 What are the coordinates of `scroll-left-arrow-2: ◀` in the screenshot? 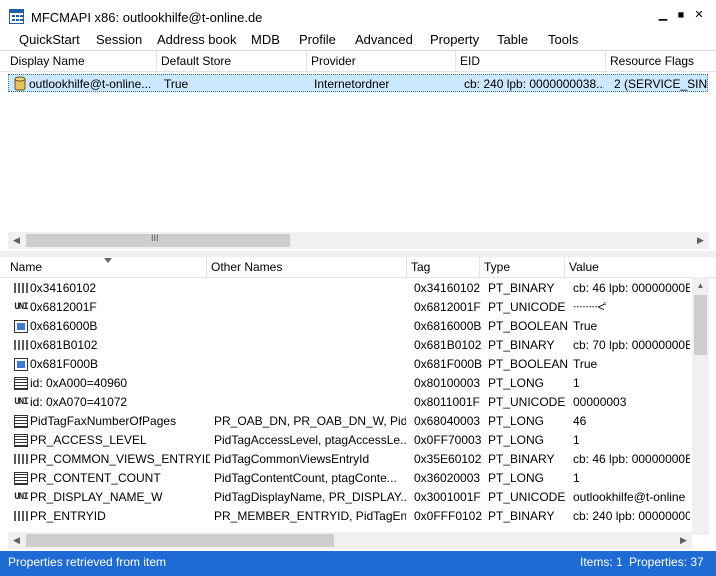 It's located at (16, 540).